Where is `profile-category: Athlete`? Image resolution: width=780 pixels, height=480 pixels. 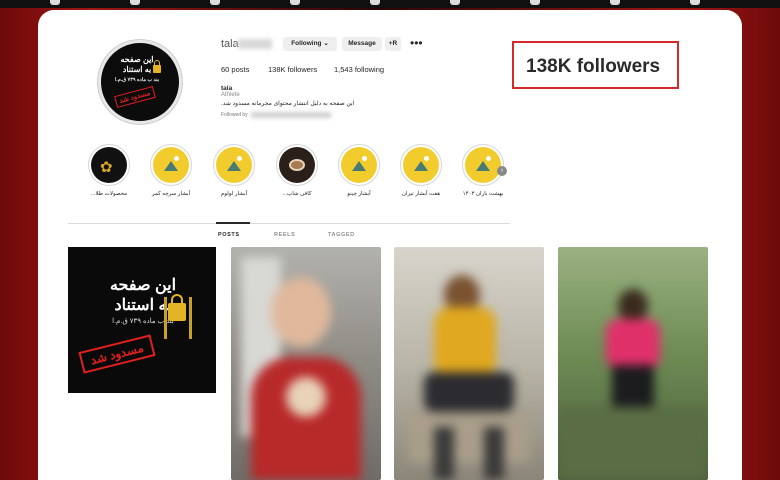
profile-category: Athlete is located at coordinates (230, 95).